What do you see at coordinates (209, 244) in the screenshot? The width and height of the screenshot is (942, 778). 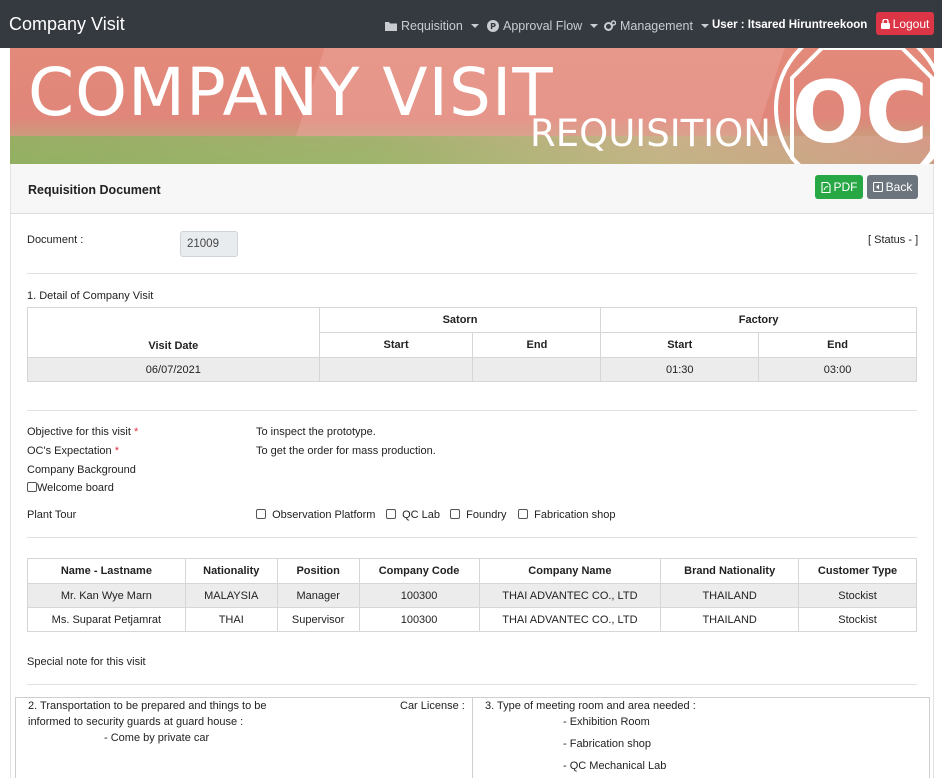 I see `document-number-field: 21009` at bounding box center [209, 244].